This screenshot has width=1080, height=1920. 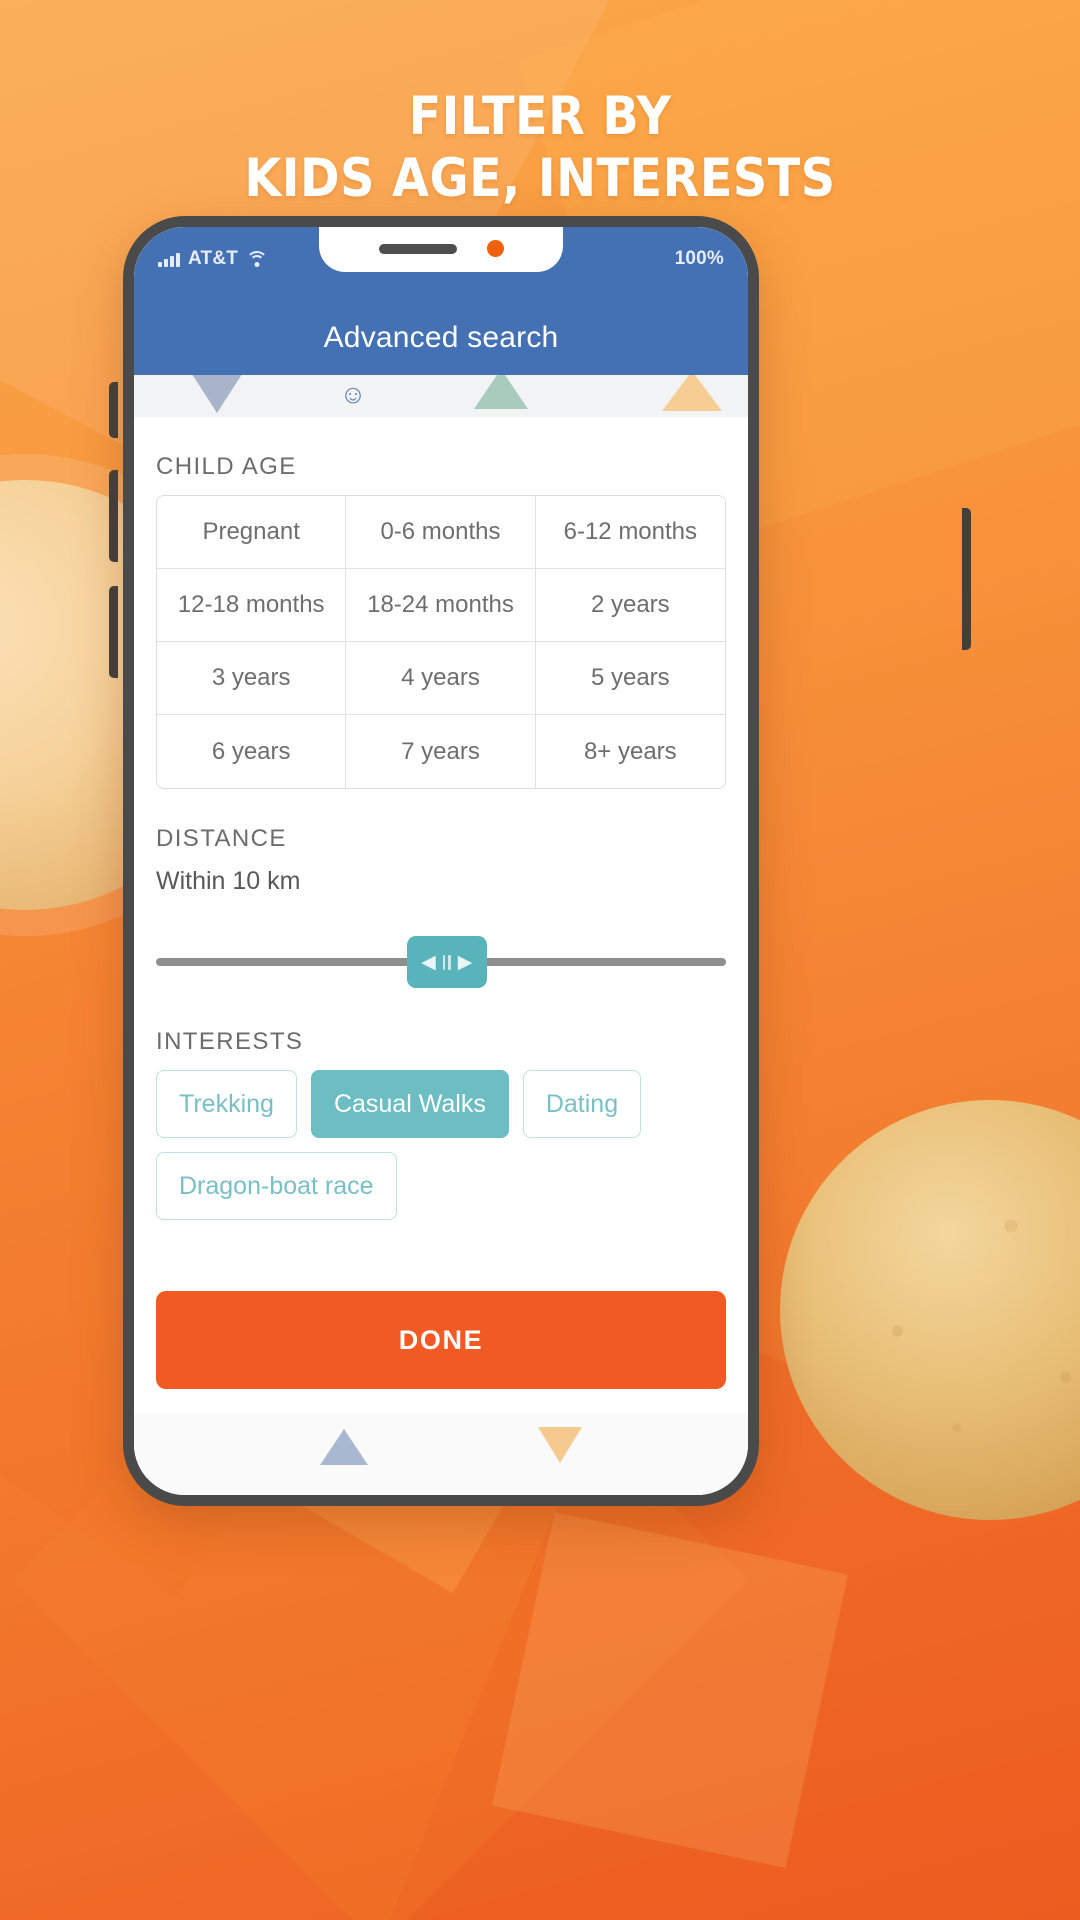 What do you see at coordinates (252, 678) in the screenshot?
I see `age-option: 3 years` at bounding box center [252, 678].